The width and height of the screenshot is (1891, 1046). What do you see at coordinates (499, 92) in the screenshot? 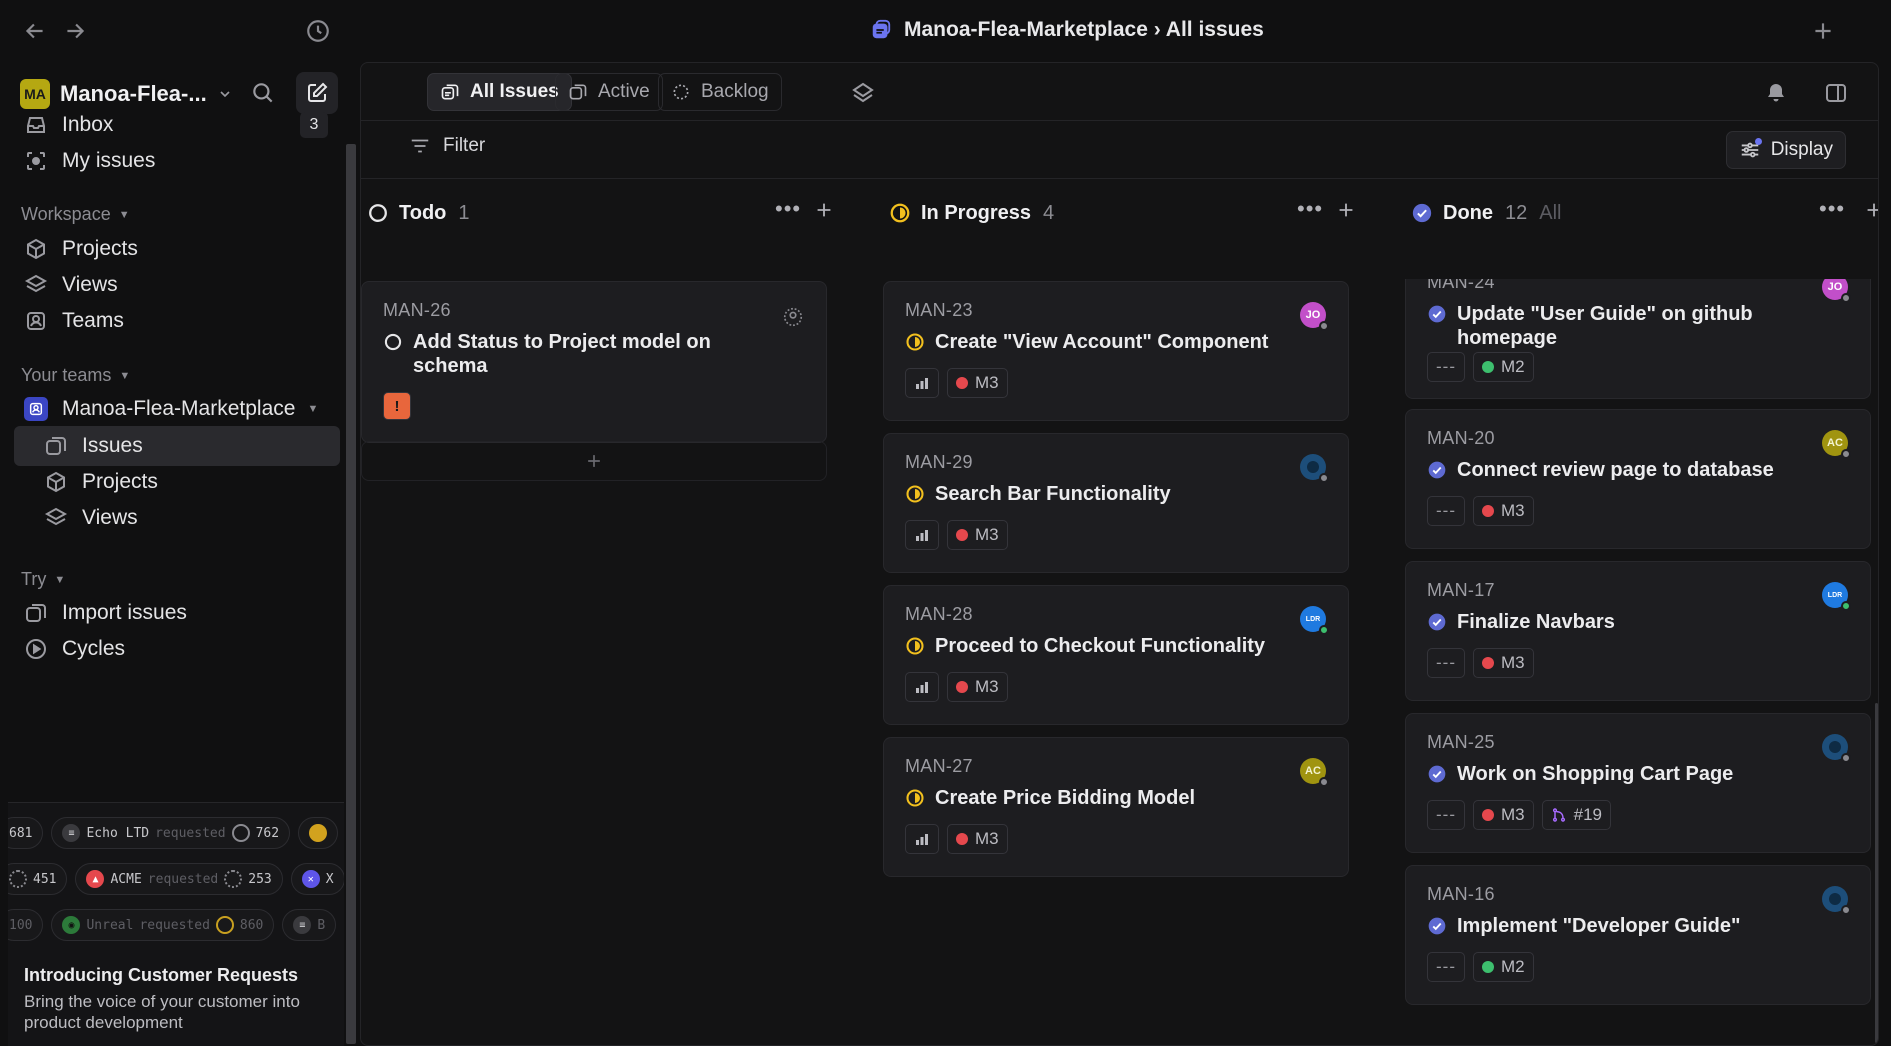
I see `tab-all-issues: All Issues` at bounding box center [499, 92].